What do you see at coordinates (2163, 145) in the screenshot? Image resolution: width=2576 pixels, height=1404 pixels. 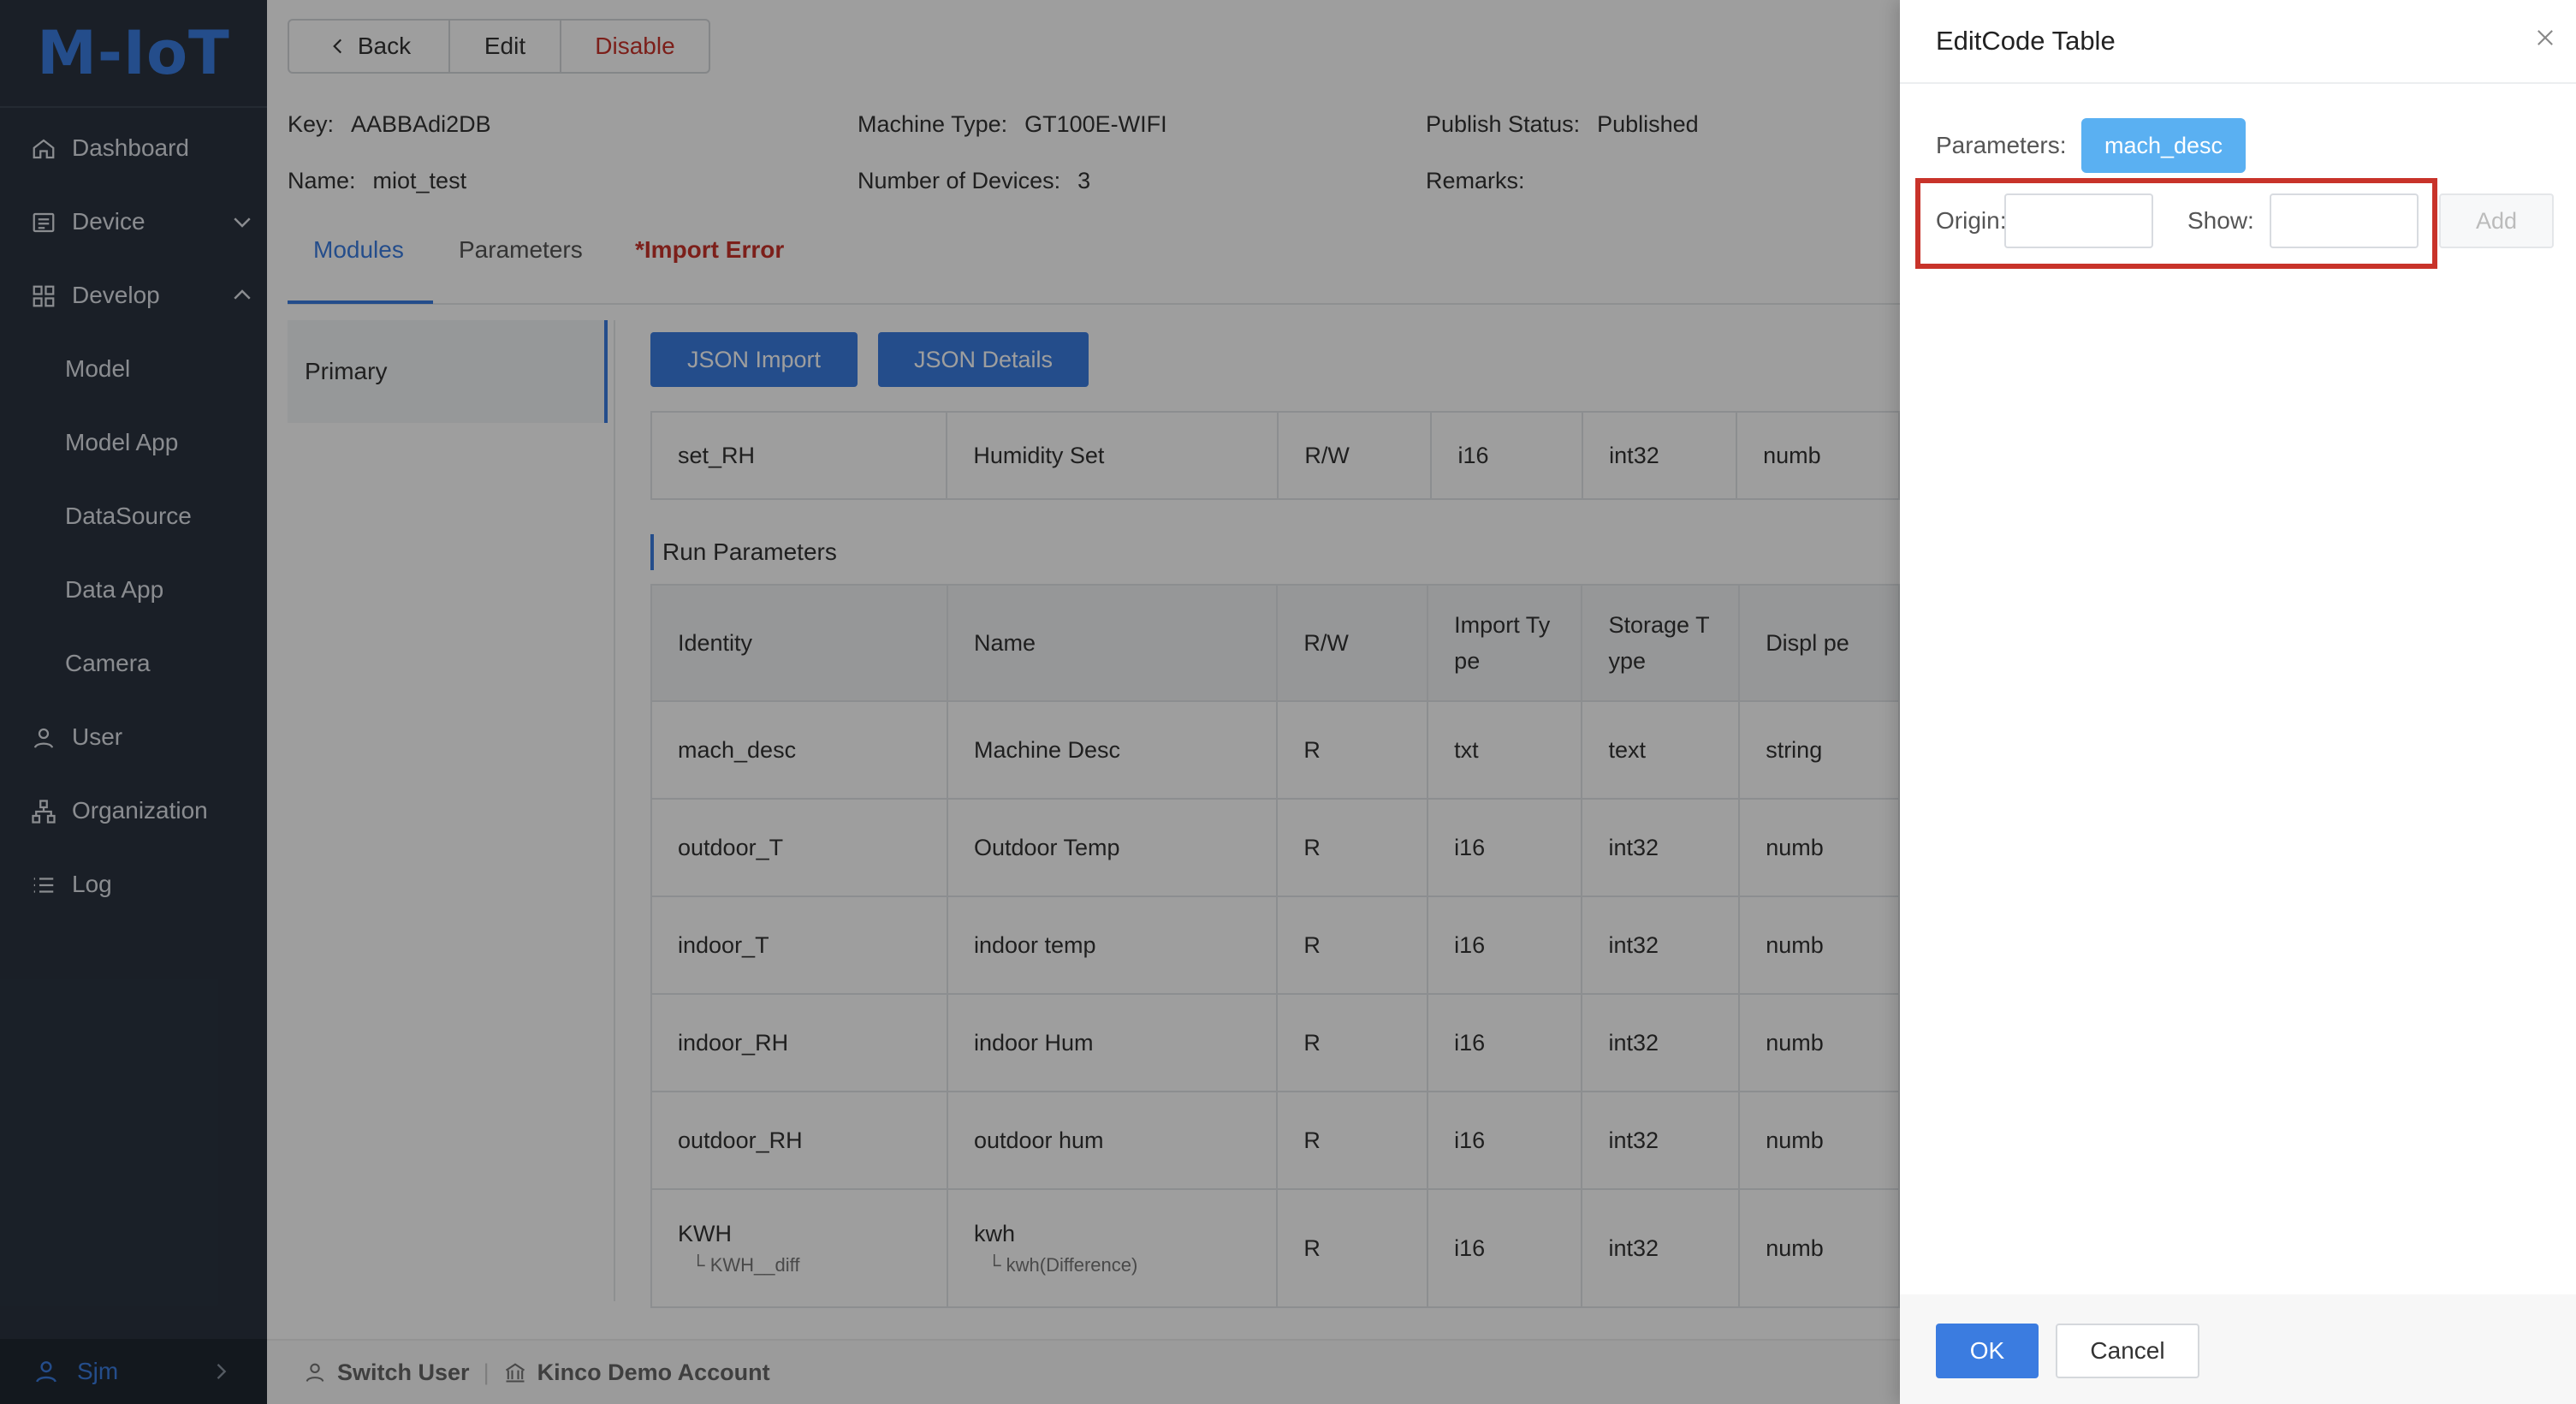 I see `parameter-tag: mach_desc` at bounding box center [2163, 145].